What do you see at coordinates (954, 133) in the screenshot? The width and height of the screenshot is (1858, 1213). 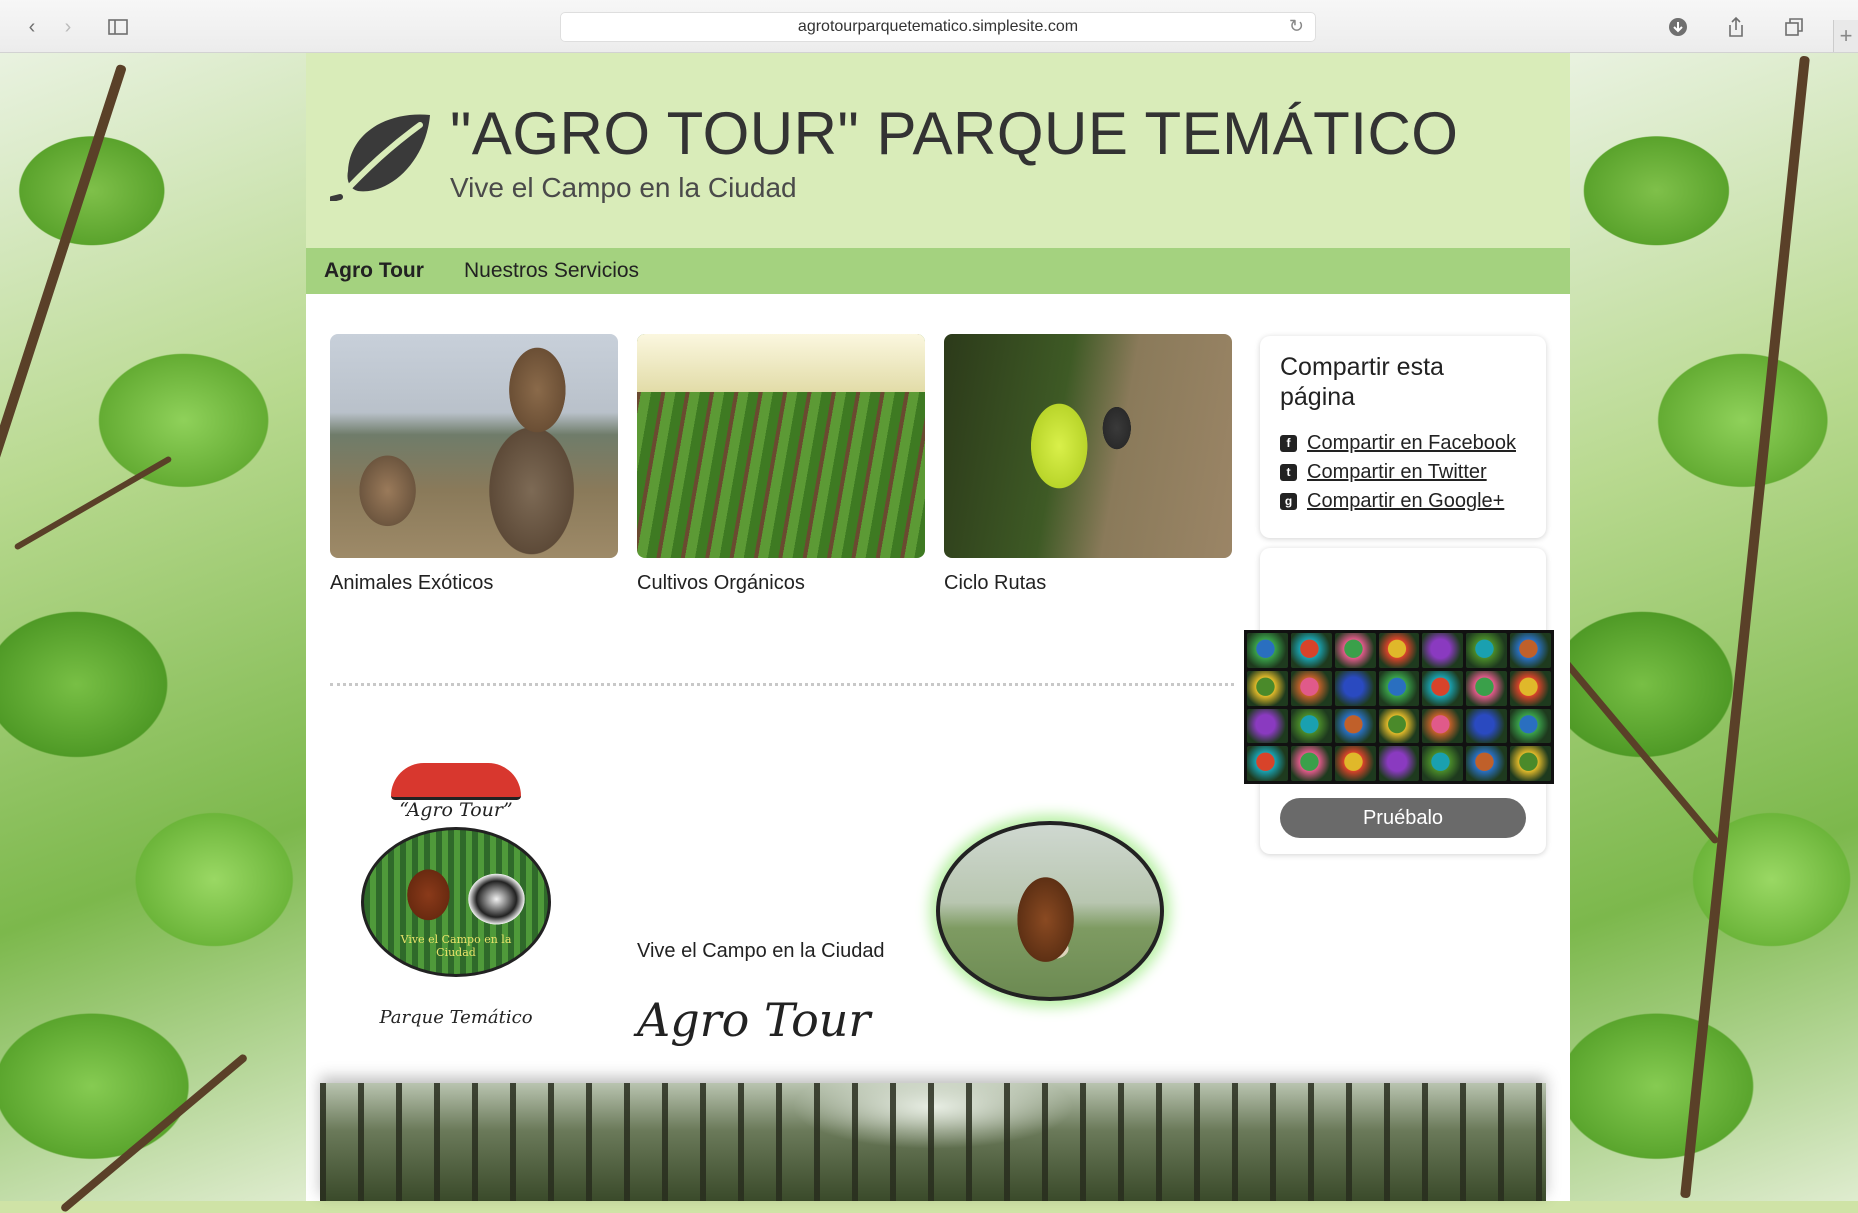 I see `site-title: "AGRO TOUR" PARQUE TEMÁTICO` at bounding box center [954, 133].